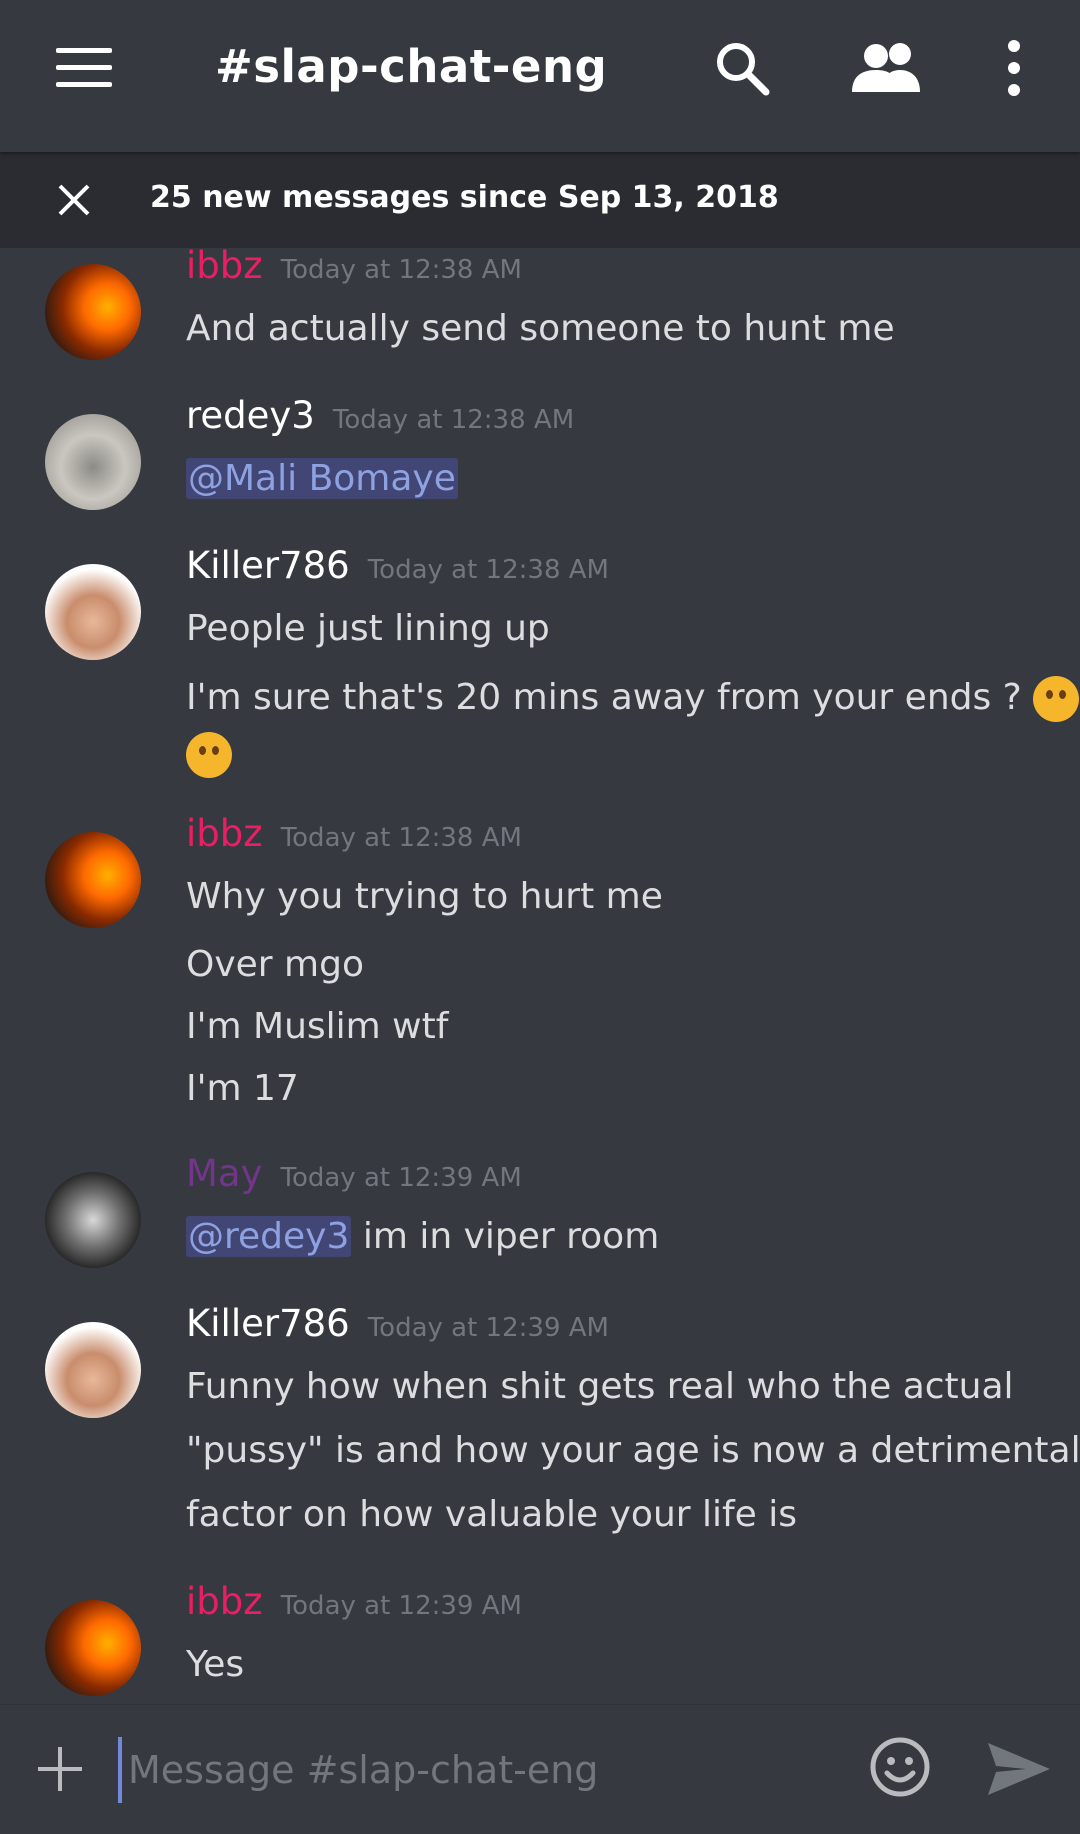 Image resolution: width=1080 pixels, height=1834 pixels. What do you see at coordinates (1019, 1769) in the screenshot?
I see `send-icon` at bounding box center [1019, 1769].